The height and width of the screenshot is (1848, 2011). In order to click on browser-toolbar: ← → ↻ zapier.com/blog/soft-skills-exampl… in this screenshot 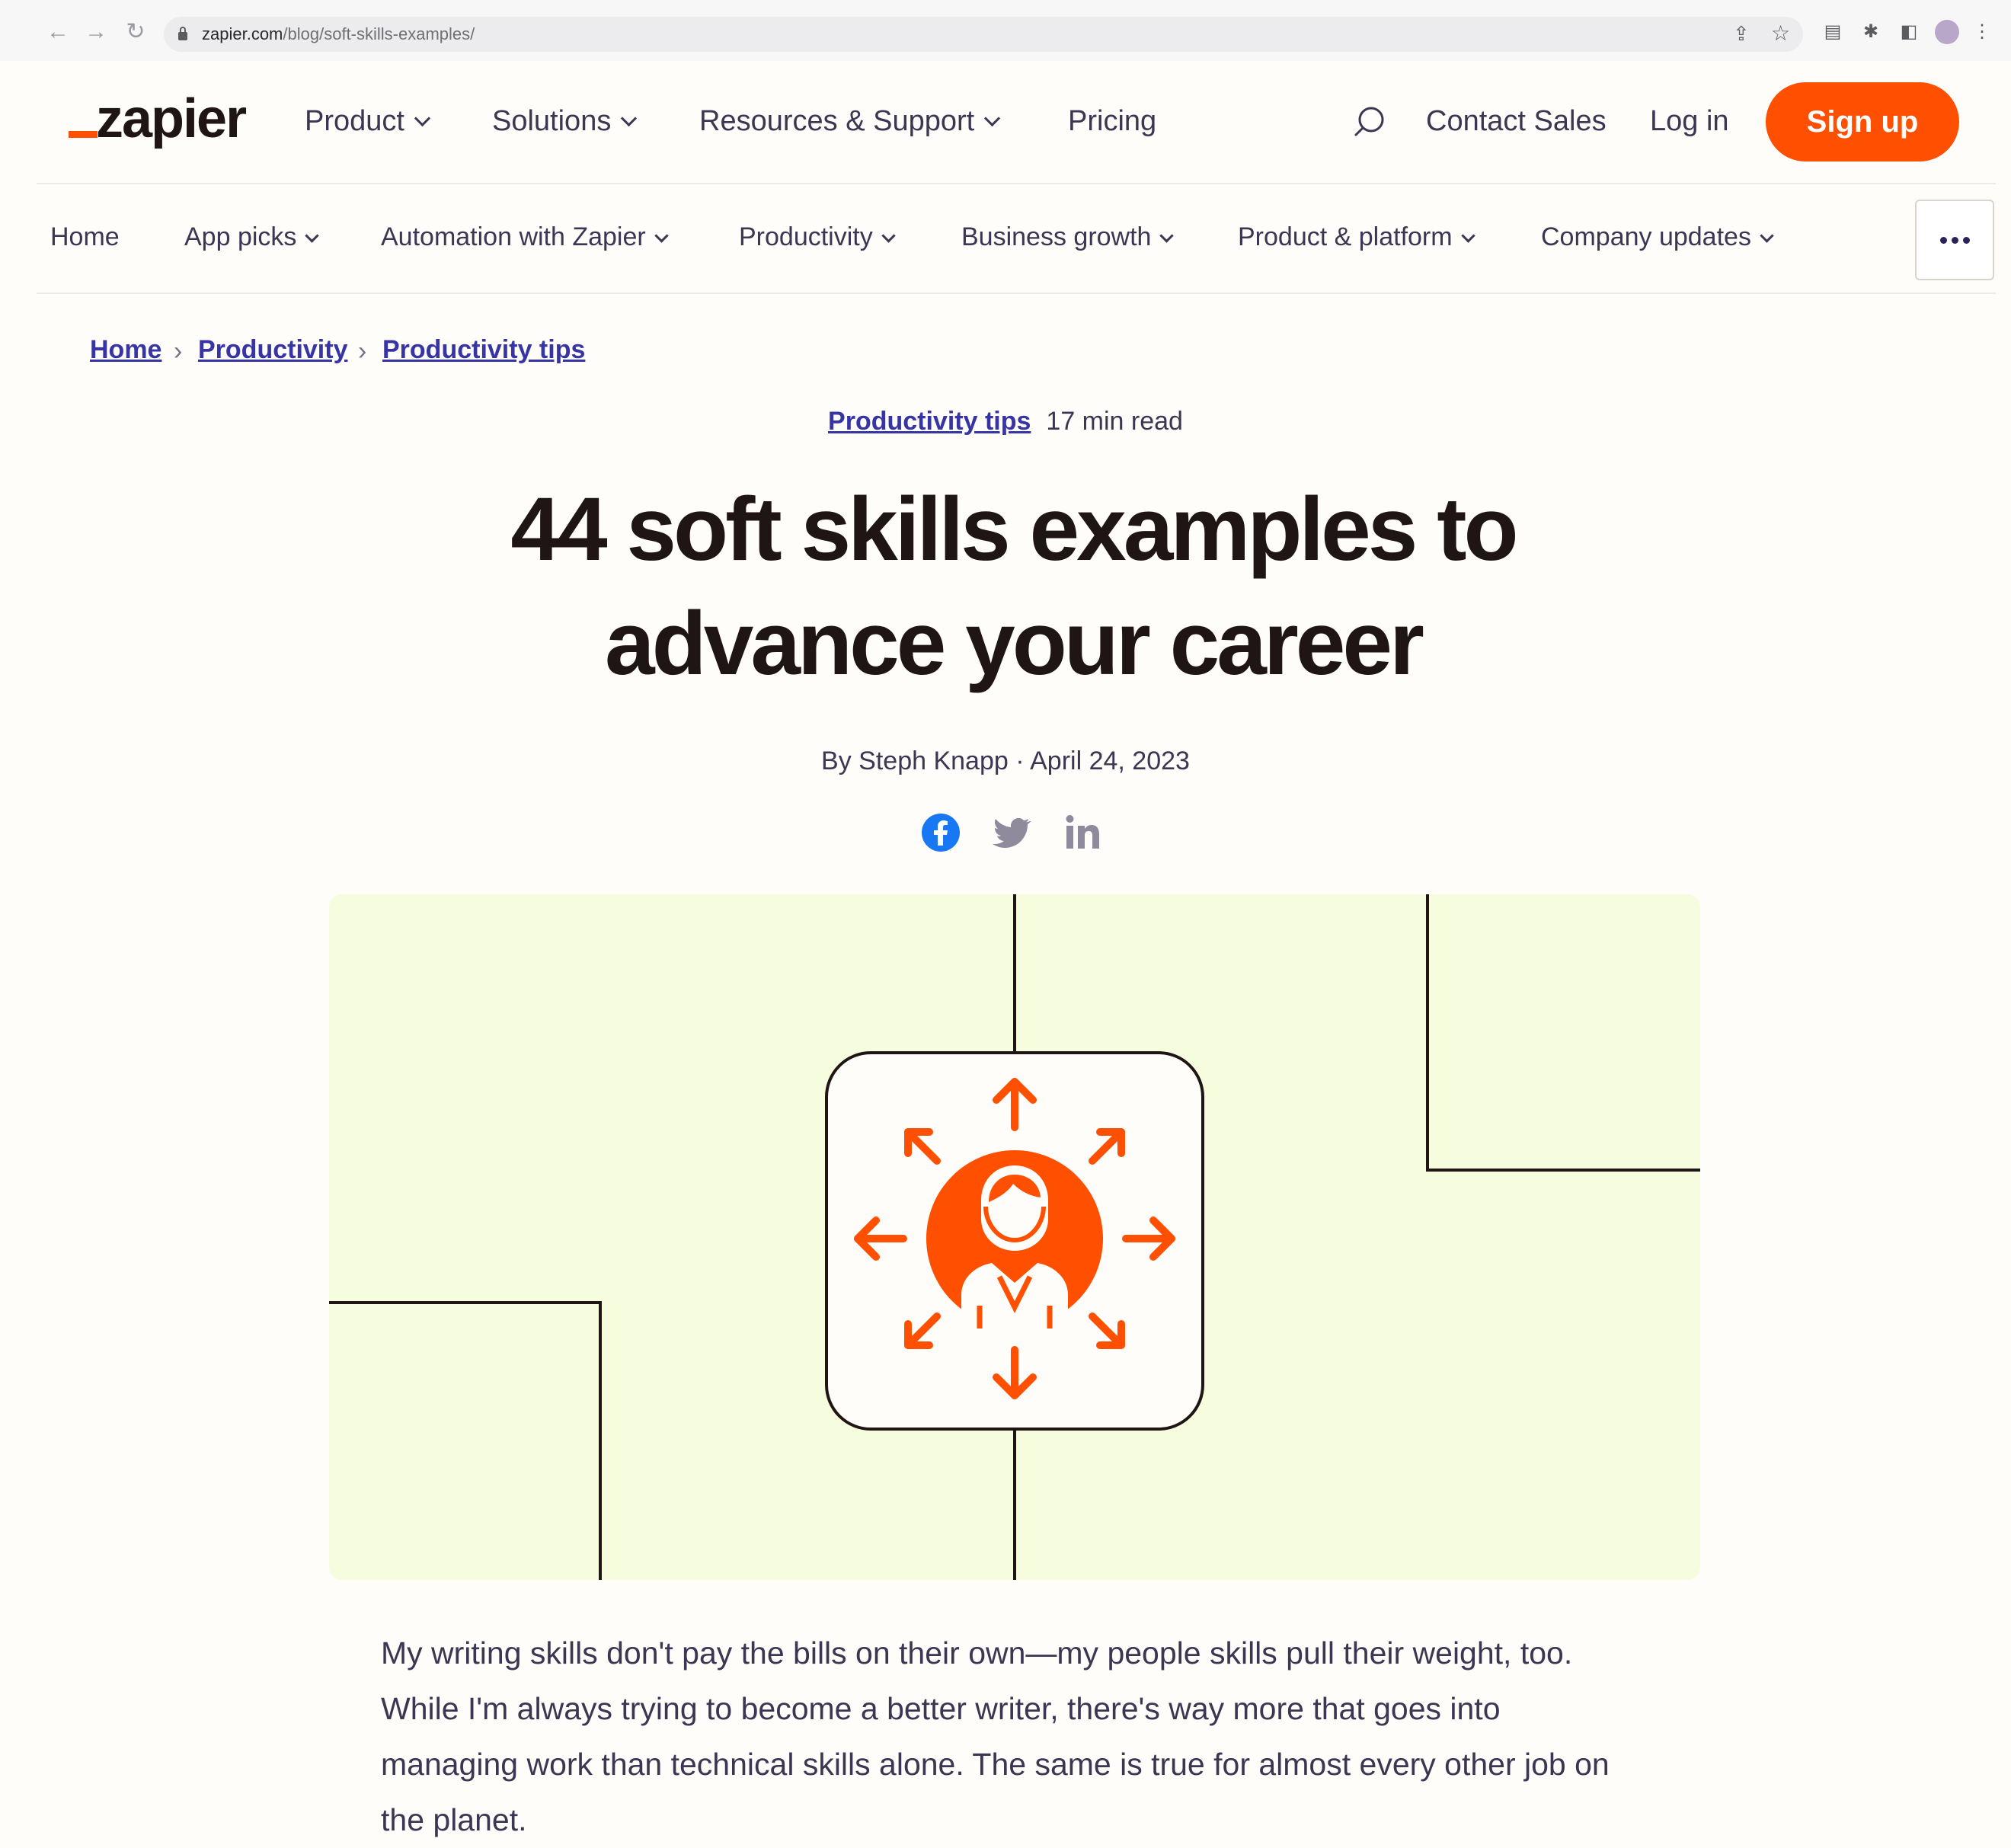, I will do `click(1005, 30)`.